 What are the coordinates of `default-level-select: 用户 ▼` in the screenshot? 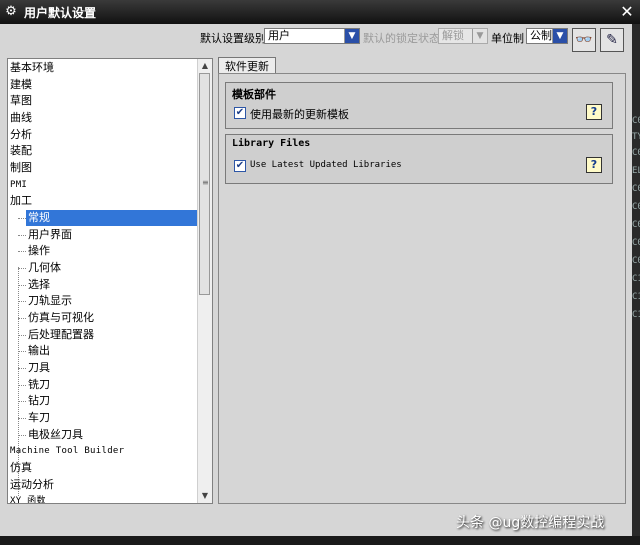 It's located at (312, 36).